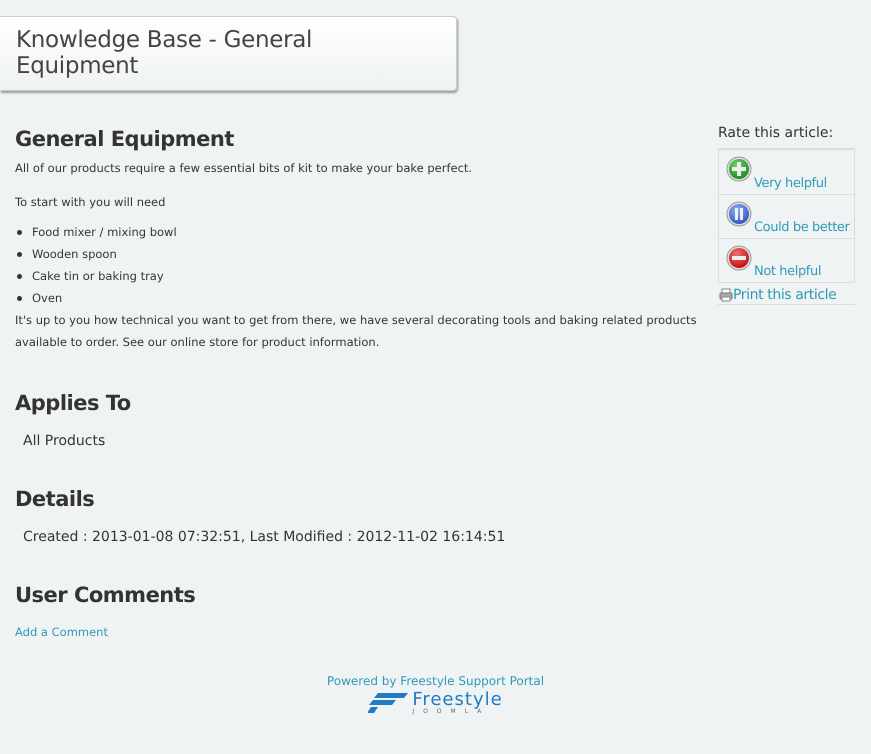 The width and height of the screenshot is (871, 754). What do you see at coordinates (264, 537) in the screenshot?
I see `details-value: Created : 2013-01-08 07:32:51, Last Modified : 2012-11-02 16:14:51` at bounding box center [264, 537].